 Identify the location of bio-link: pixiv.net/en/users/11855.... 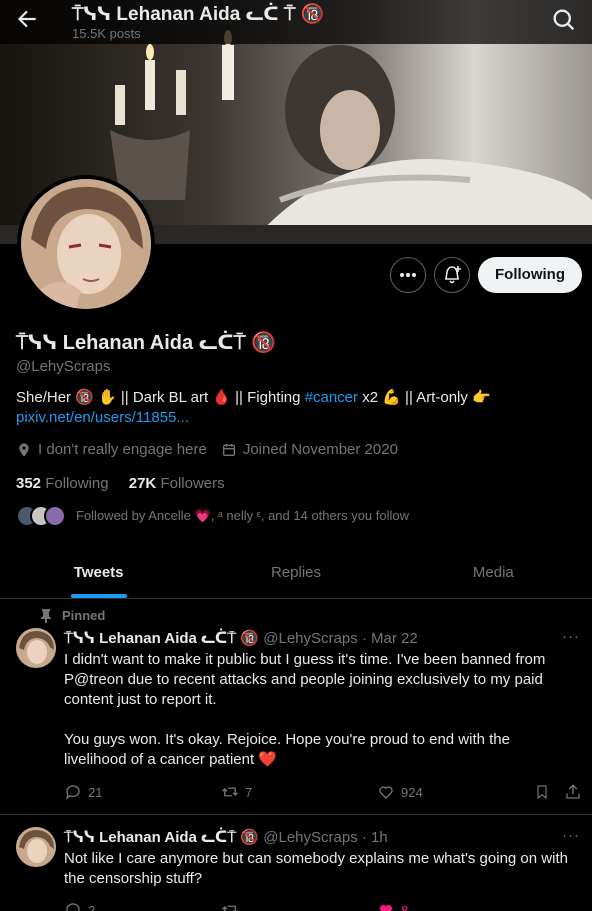
(102, 417).